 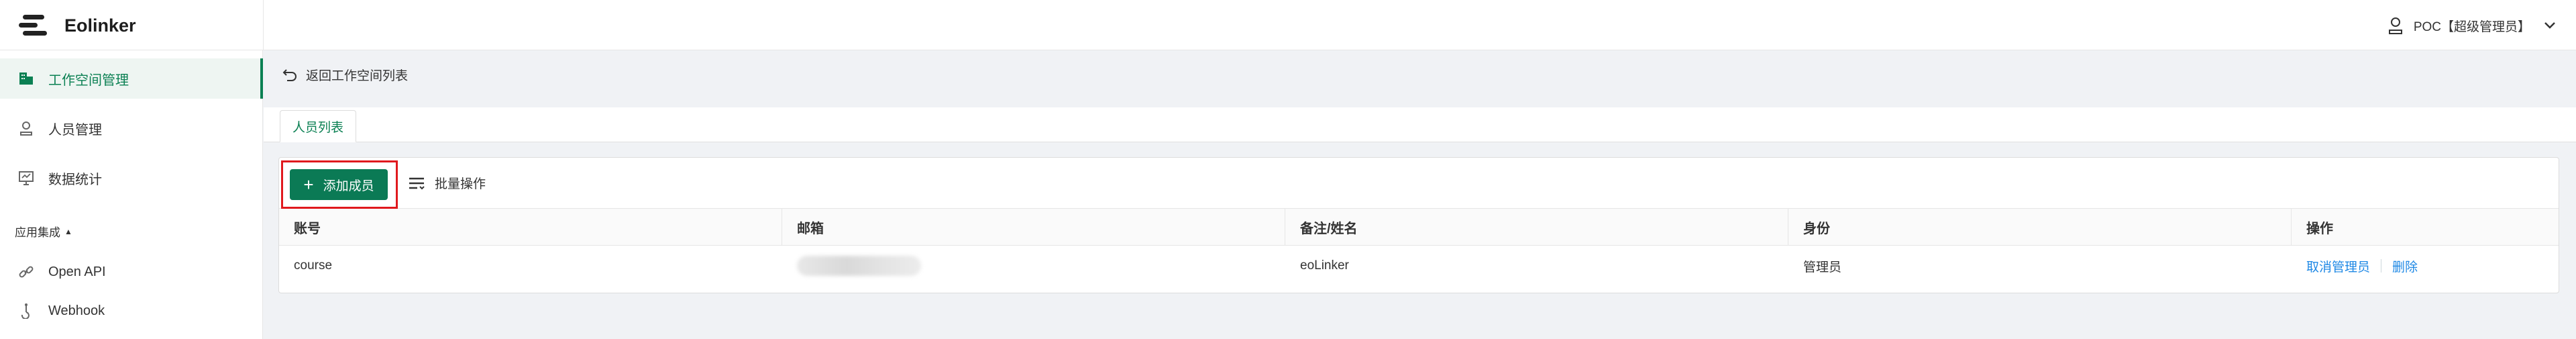 I want to click on sidebar-item-label: Webhook, so click(x=76, y=310).